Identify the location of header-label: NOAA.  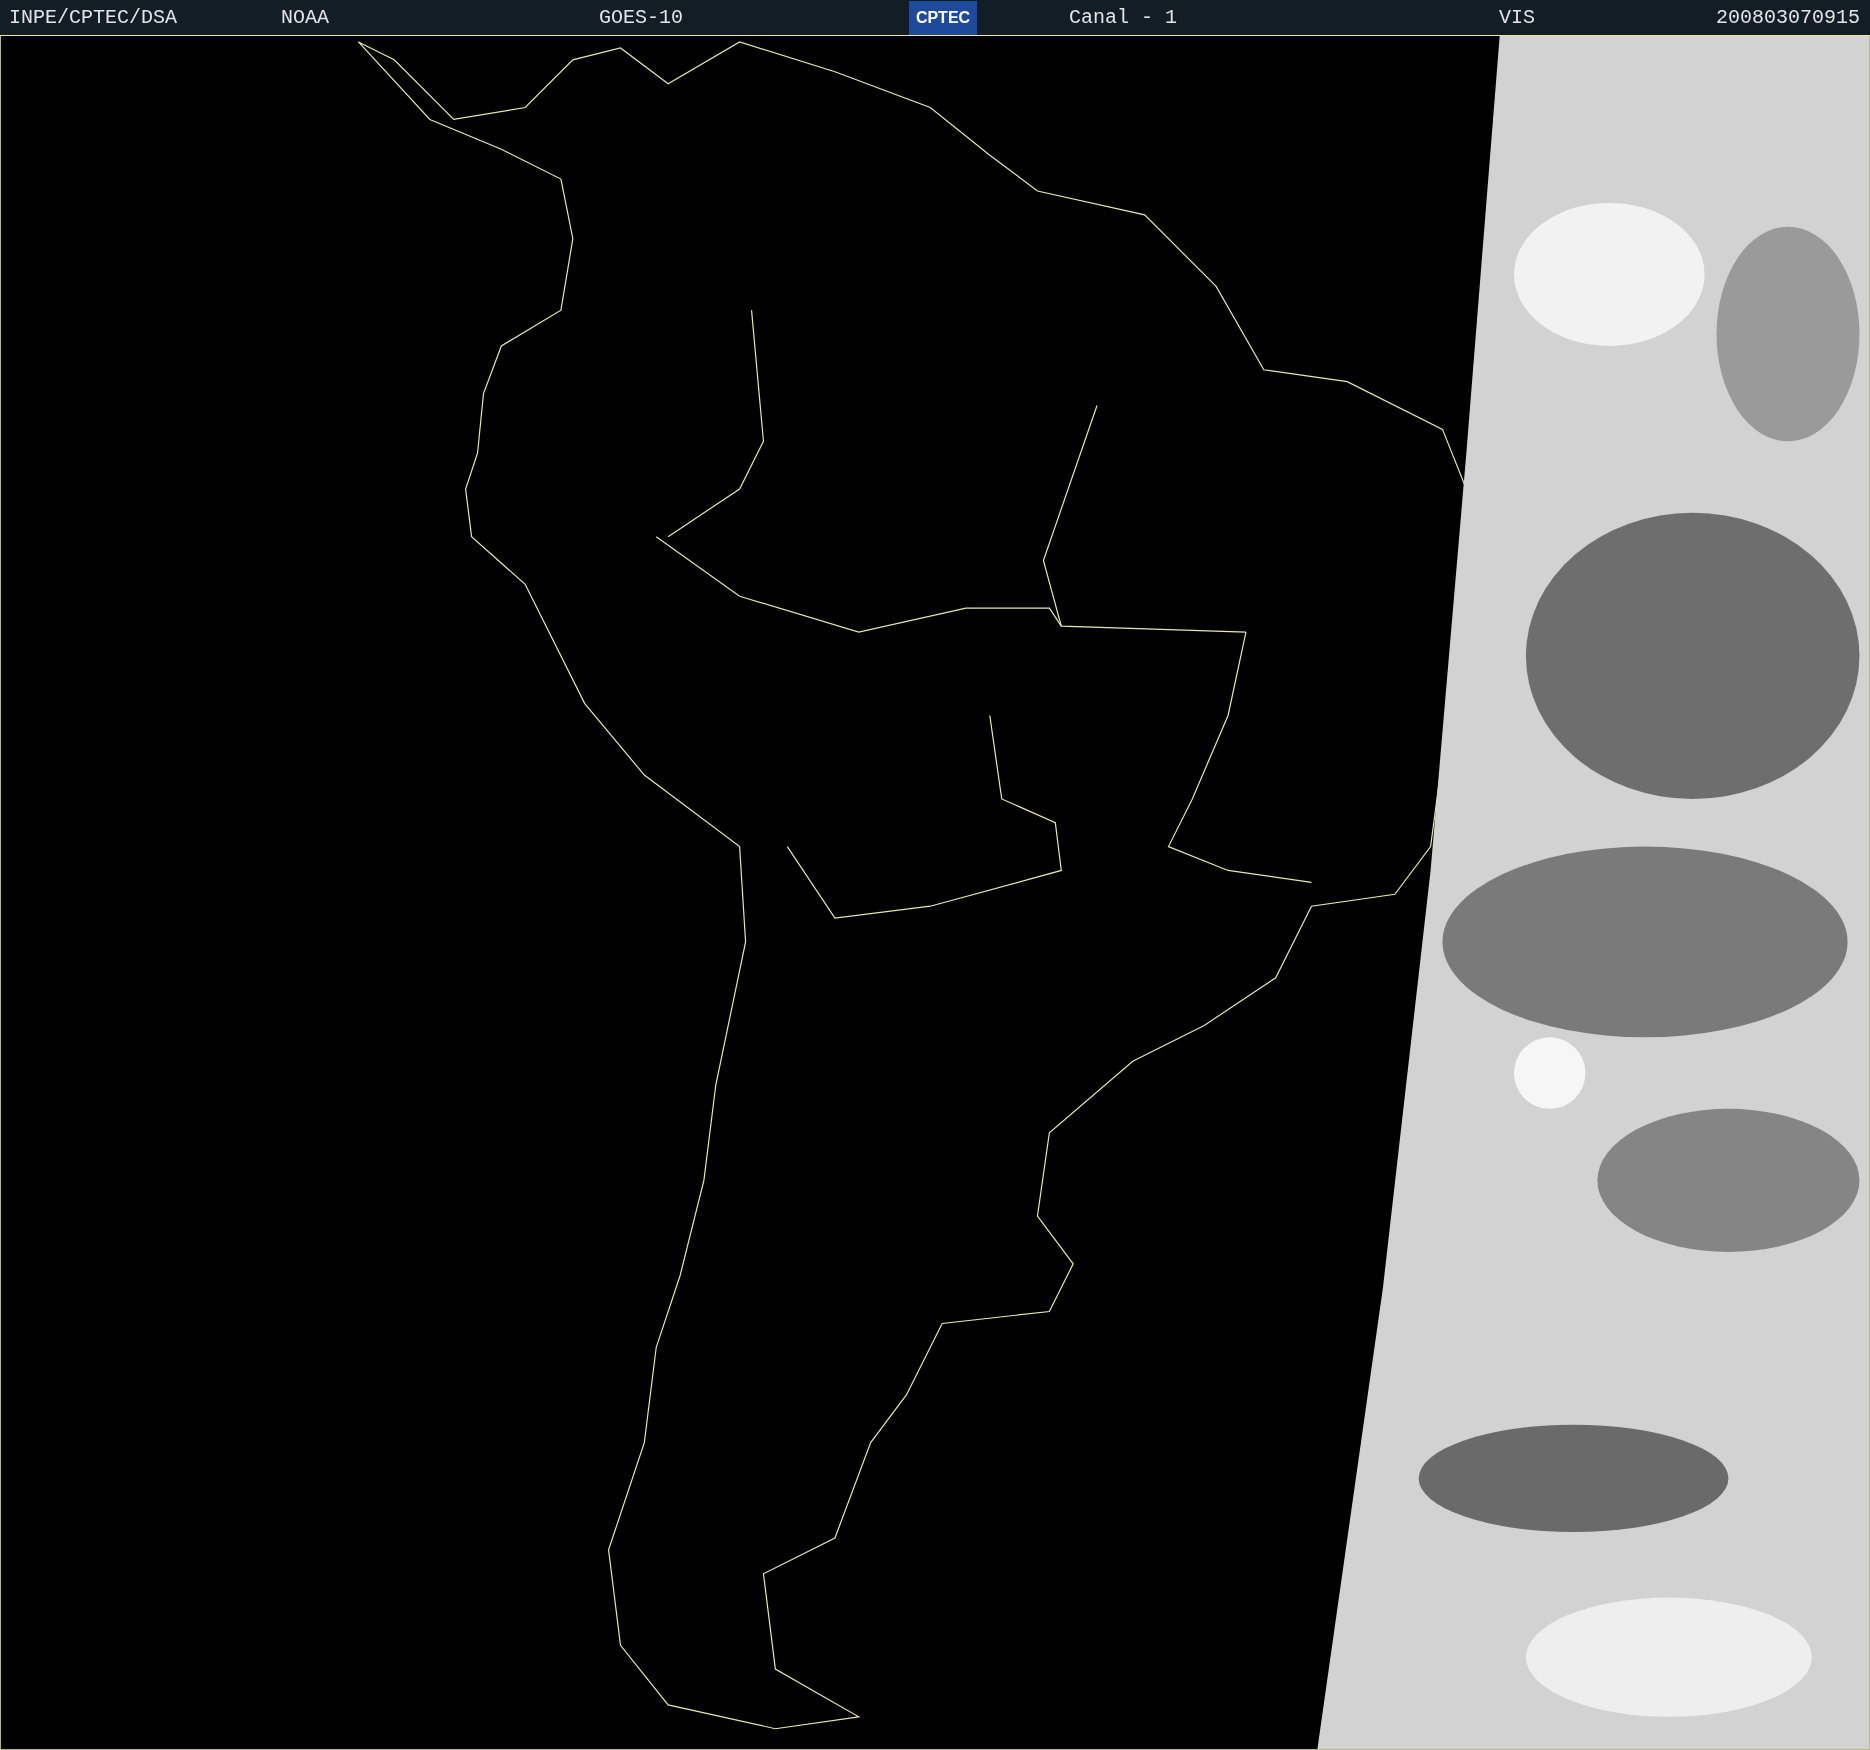
(305, 17).